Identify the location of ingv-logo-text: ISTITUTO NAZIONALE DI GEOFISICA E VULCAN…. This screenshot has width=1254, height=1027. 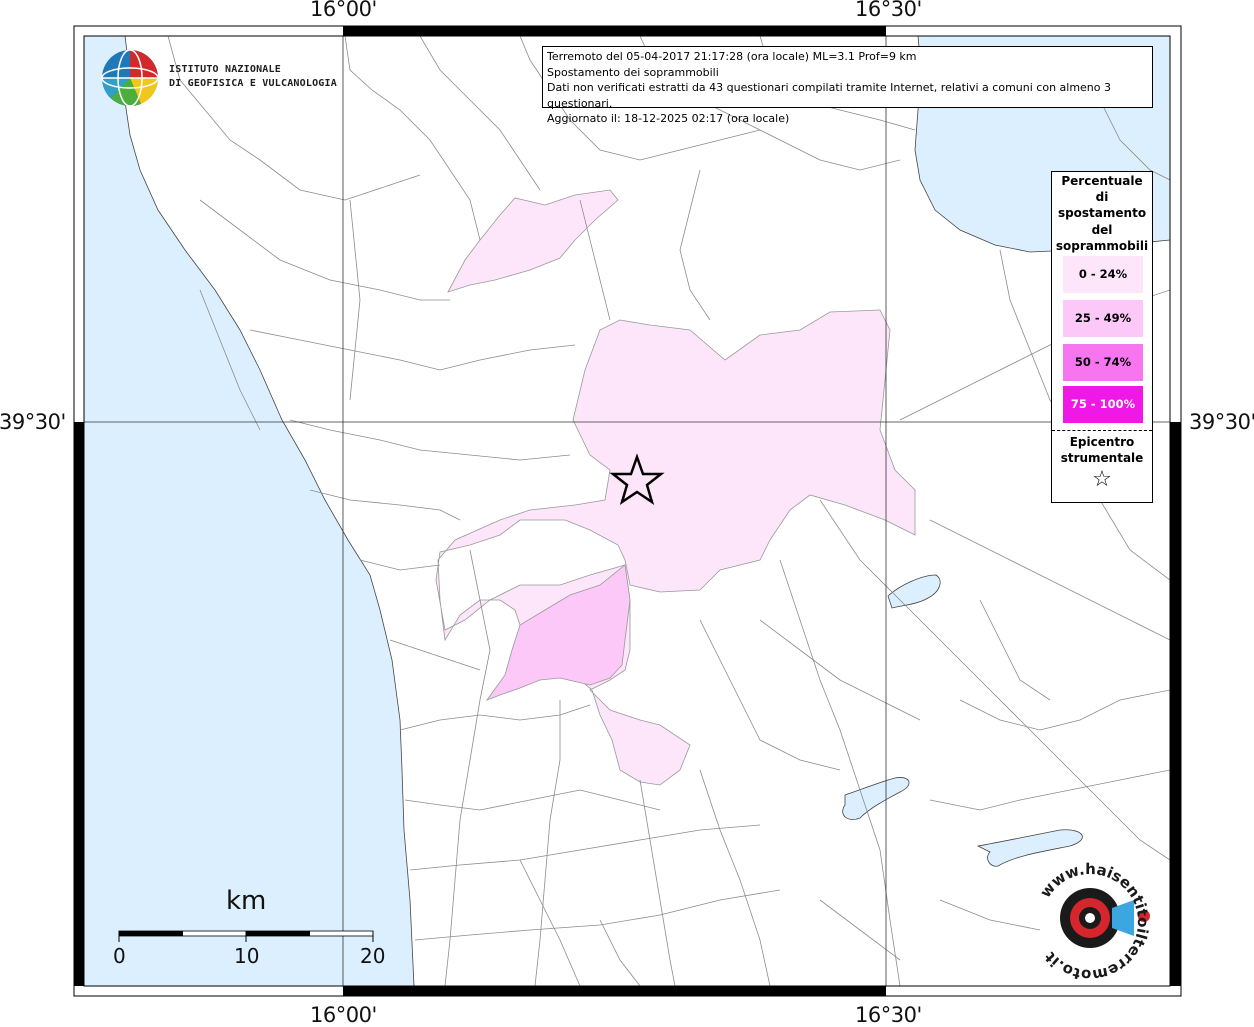
(253, 77).